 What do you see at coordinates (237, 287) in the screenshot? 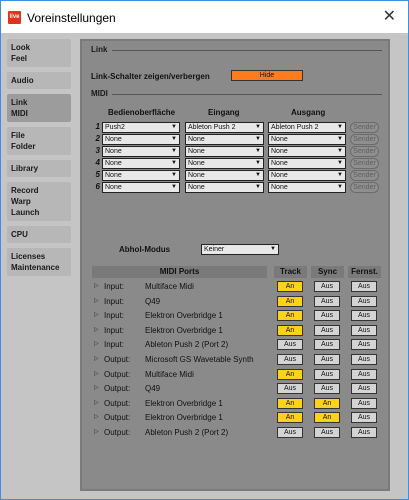
I see `midi-port-row: ▷ Input: Multiface Midi An Aus Aus` at bounding box center [237, 287].